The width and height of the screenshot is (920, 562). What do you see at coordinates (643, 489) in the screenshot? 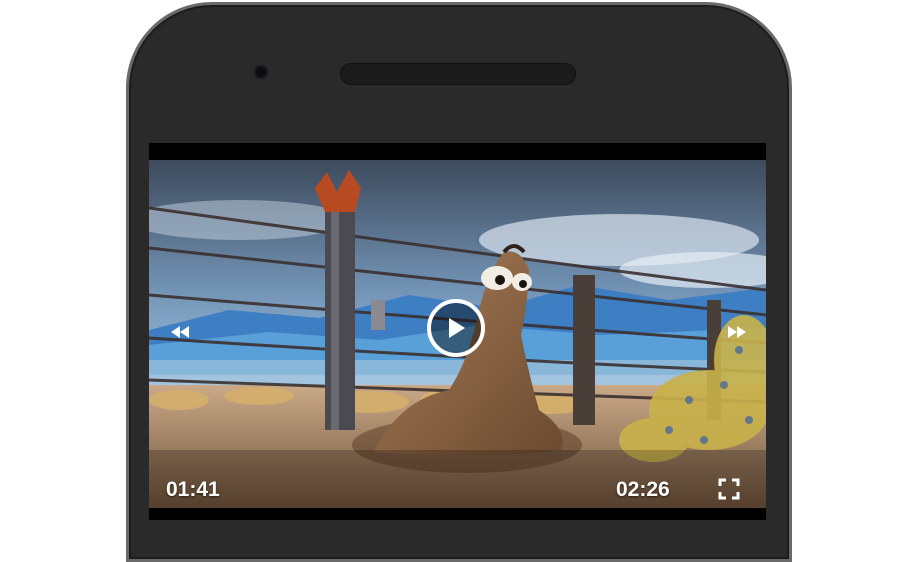
I see `total-duration: 02:26` at bounding box center [643, 489].